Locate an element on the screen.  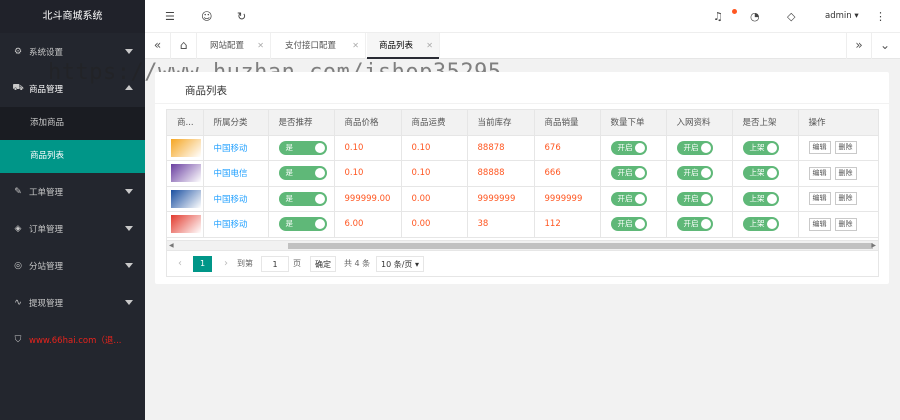
globe-icon: ◎ is located at coordinates (18, 265).